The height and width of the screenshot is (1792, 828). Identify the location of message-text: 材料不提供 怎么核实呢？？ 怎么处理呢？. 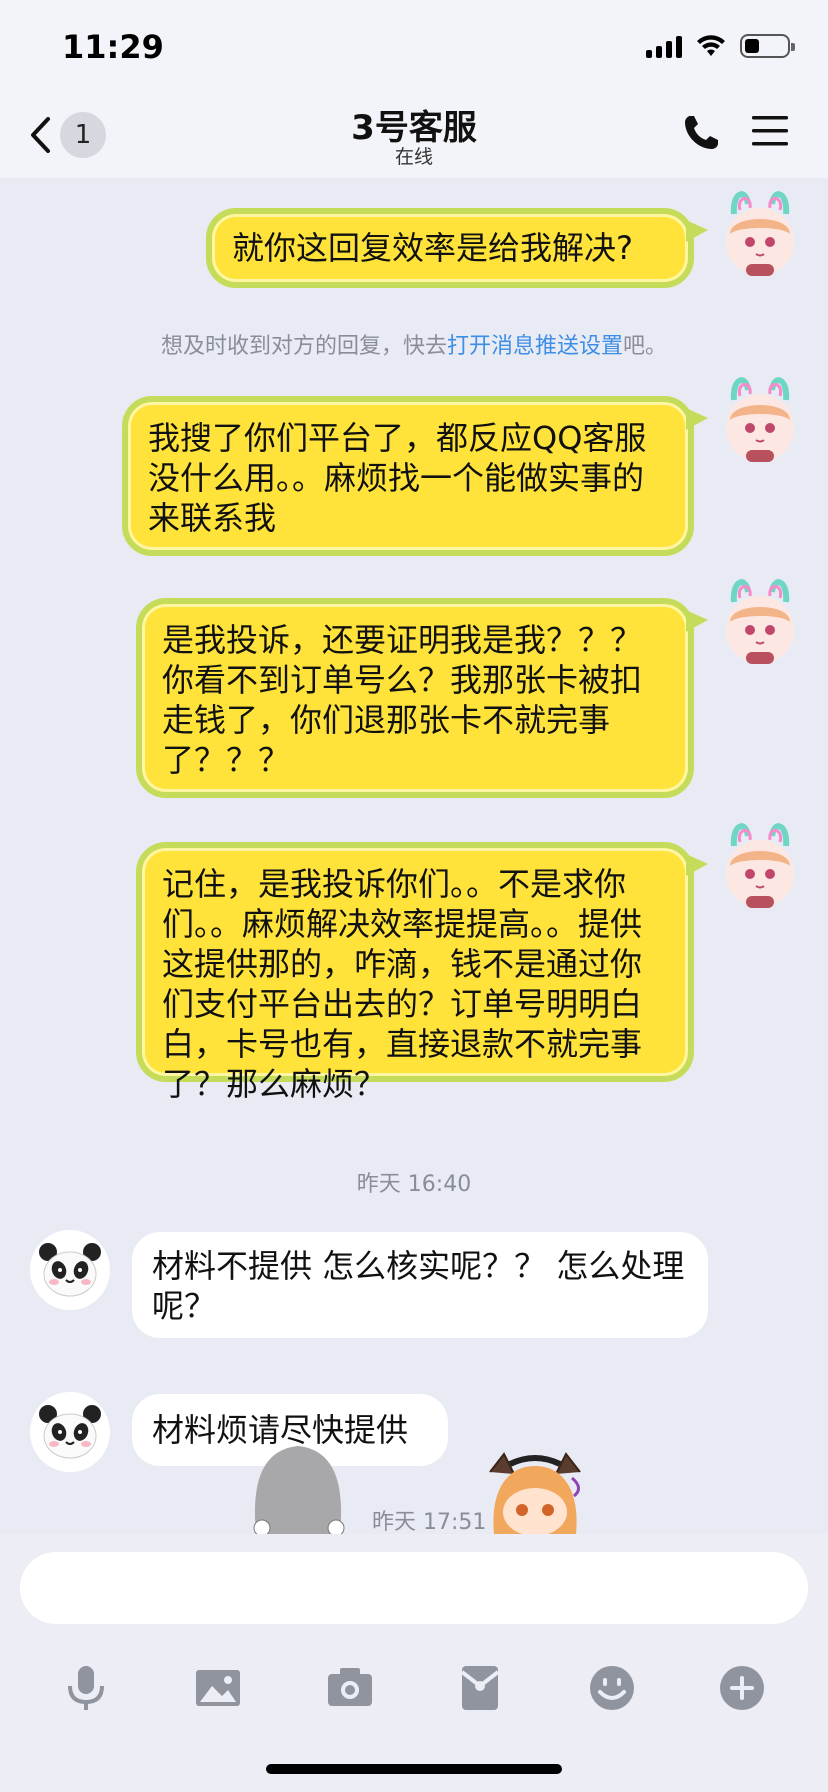
(418, 1286).